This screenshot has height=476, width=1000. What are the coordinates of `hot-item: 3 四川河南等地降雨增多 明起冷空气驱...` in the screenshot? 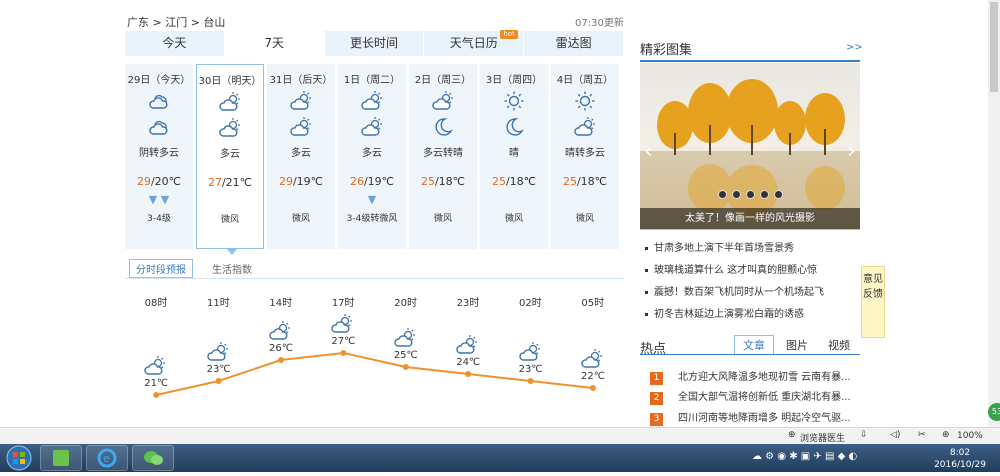 It's located at (750, 417).